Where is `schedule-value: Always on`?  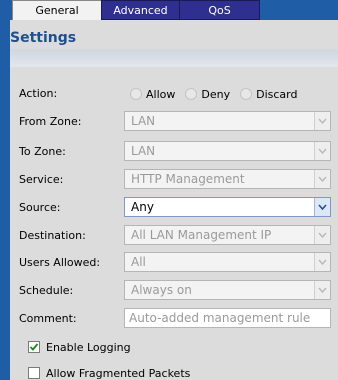 schedule-value: Always on is located at coordinates (161, 290).